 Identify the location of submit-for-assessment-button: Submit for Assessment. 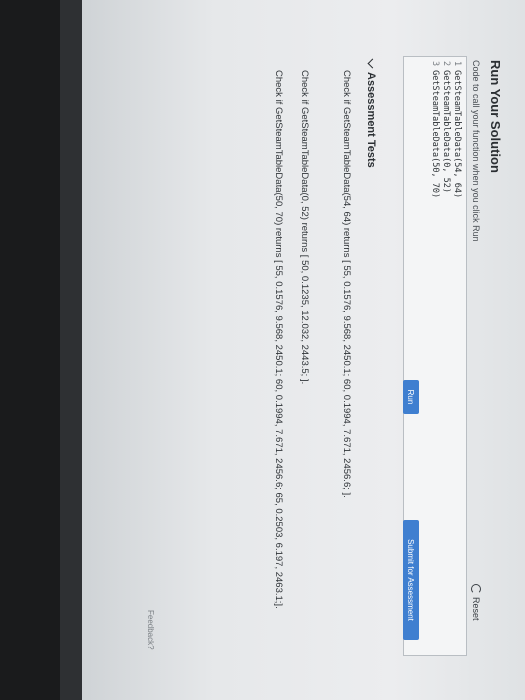
(411, 580).